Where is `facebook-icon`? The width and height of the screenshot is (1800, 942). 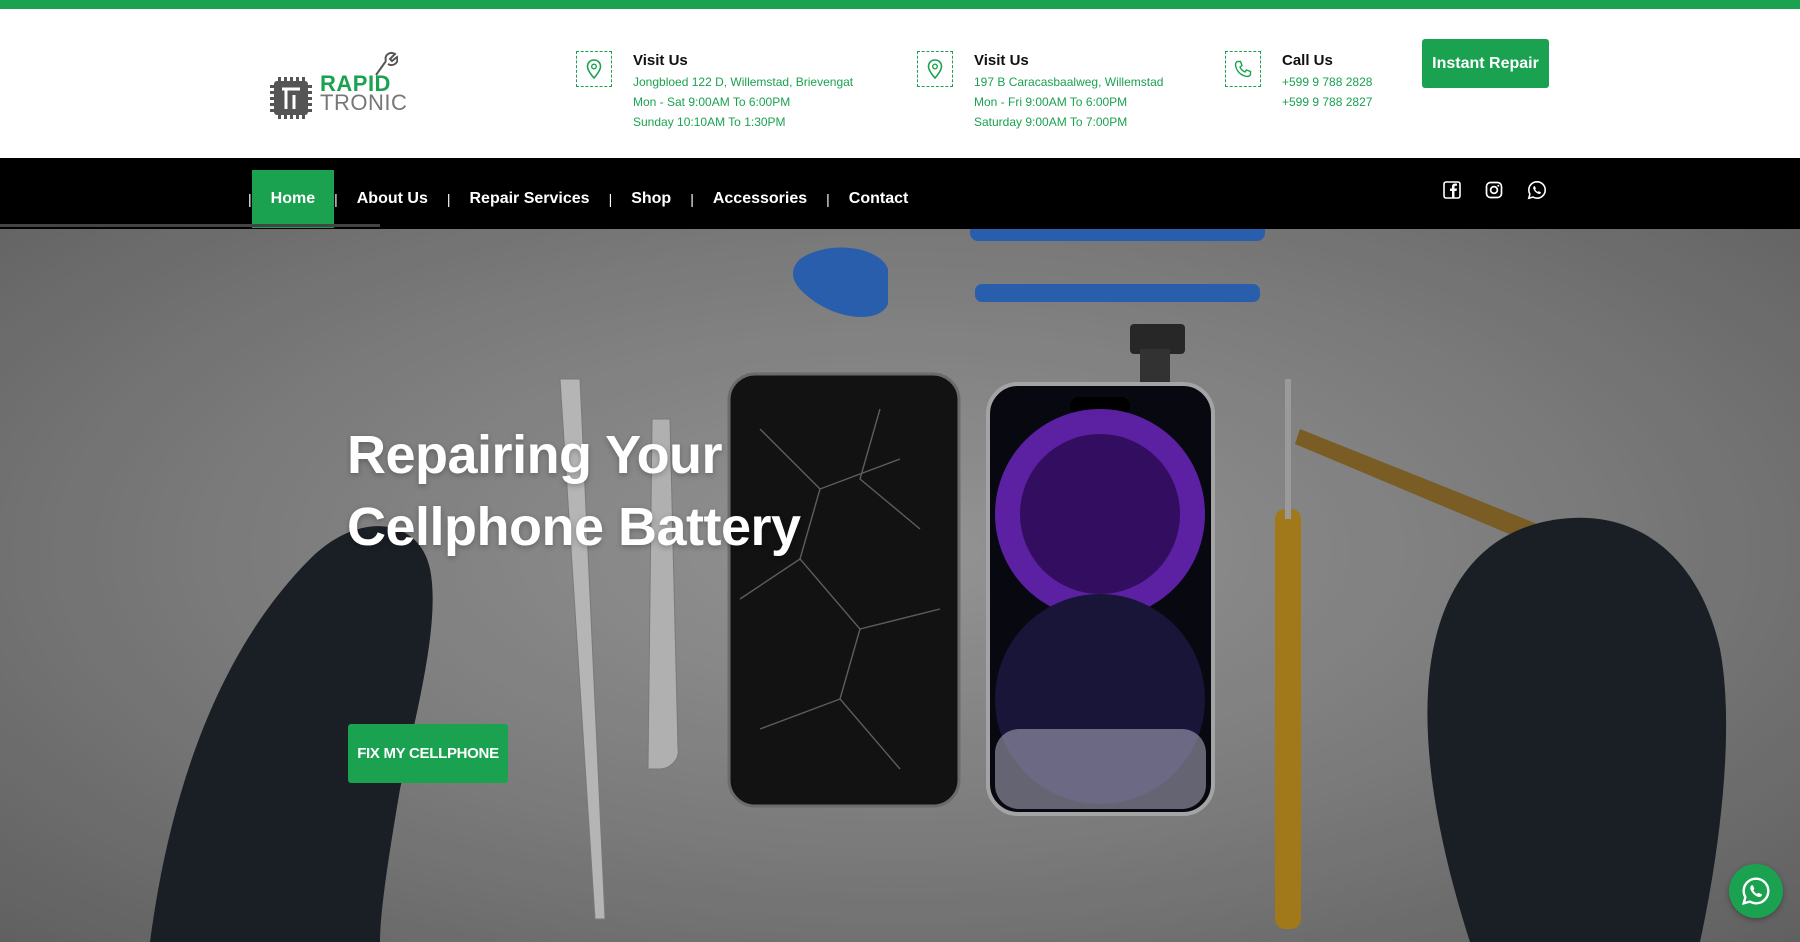 facebook-icon is located at coordinates (1452, 190).